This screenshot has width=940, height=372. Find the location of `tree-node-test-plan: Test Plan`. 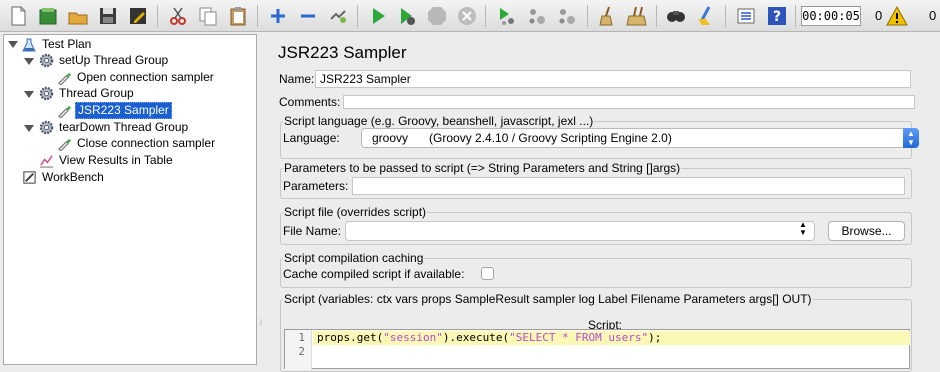

tree-node-test-plan: Test Plan is located at coordinates (57, 44).